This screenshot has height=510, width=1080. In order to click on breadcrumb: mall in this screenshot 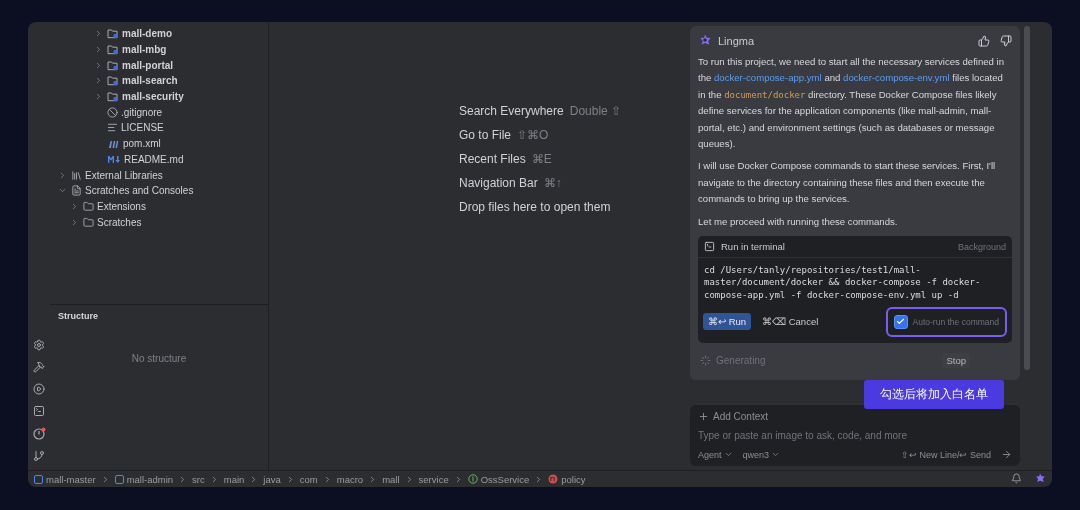, I will do `click(391, 479)`.